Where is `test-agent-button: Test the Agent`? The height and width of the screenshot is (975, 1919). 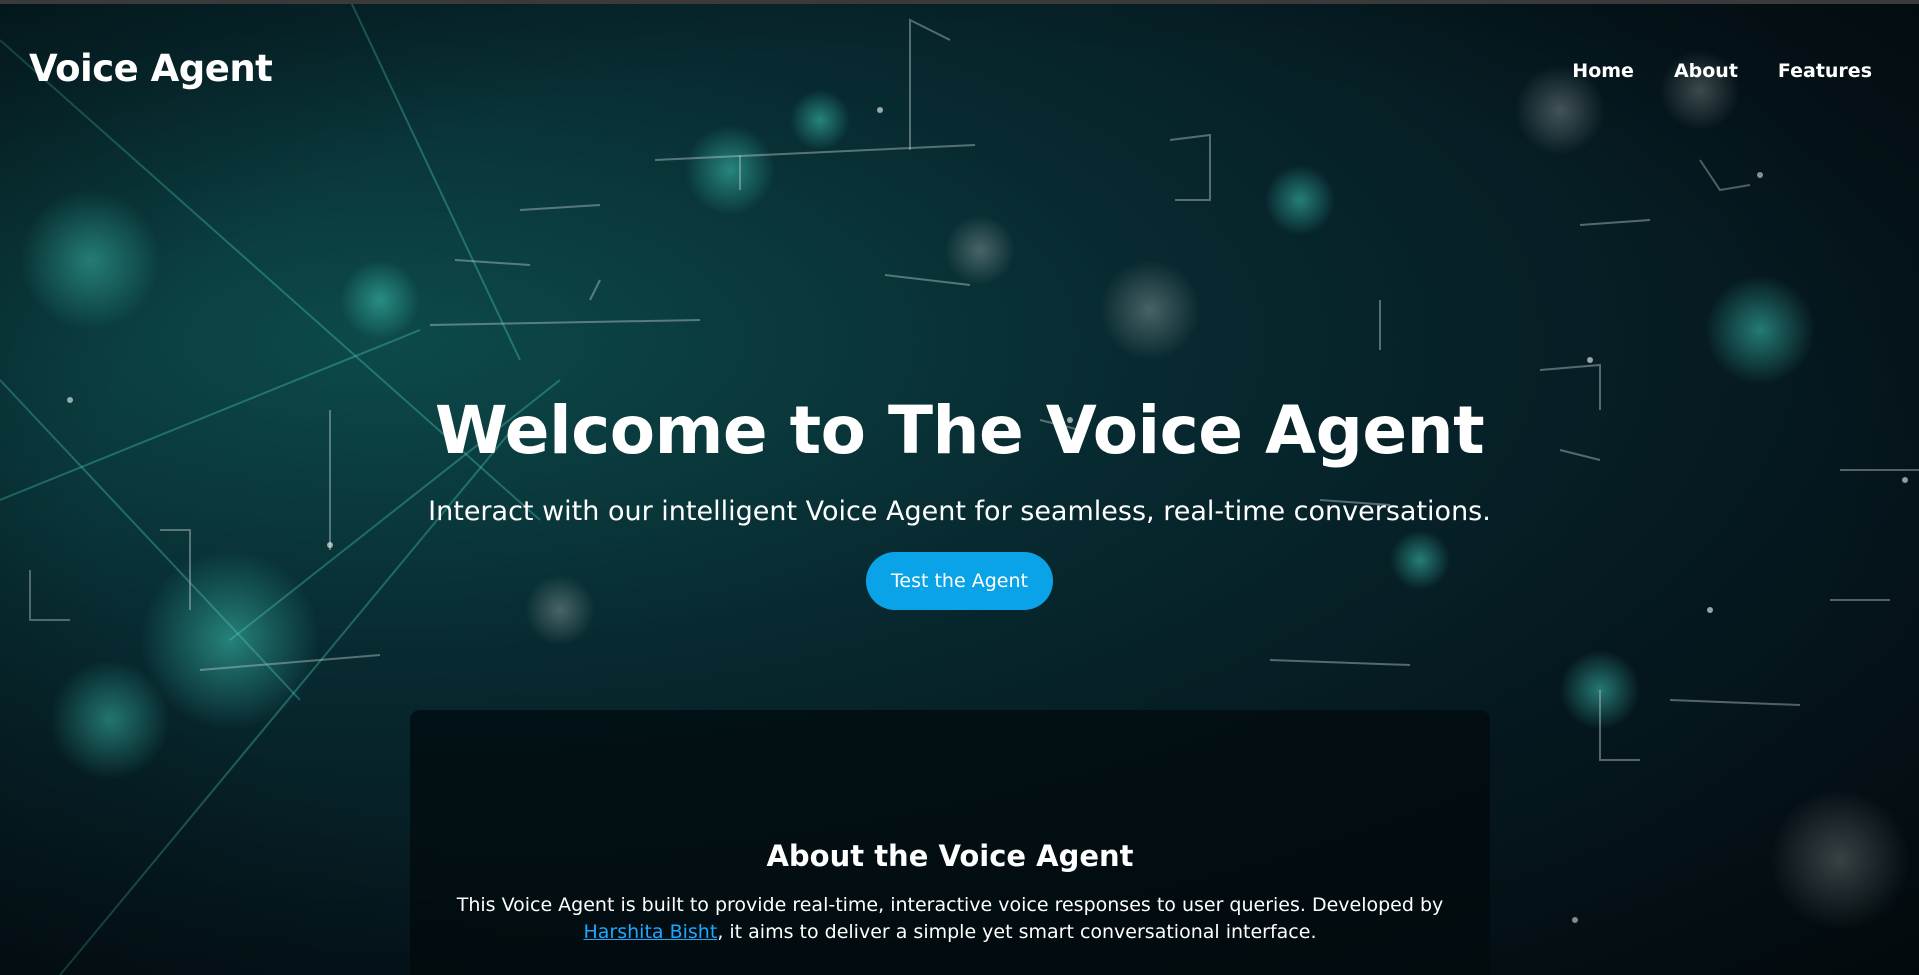 test-agent-button: Test the Agent is located at coordinates (959, 581).